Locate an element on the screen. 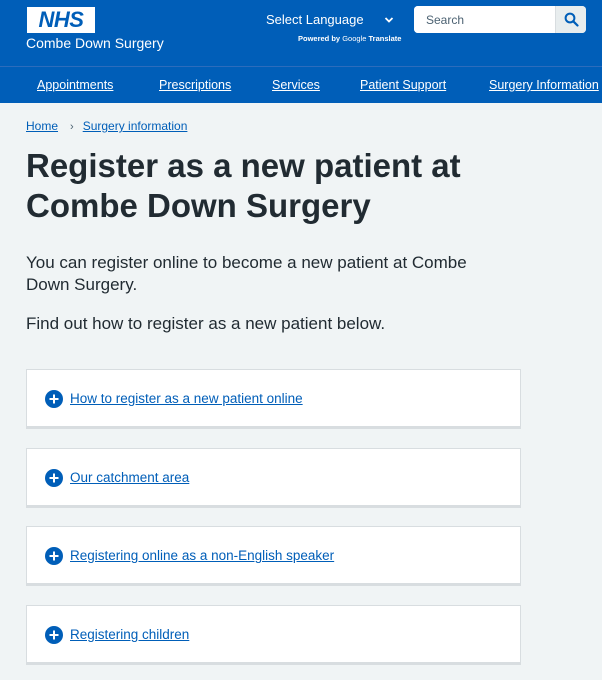 Image resolution: width=602 pixels, height=680 pixels. search-form is located at coordinates (500, 19).